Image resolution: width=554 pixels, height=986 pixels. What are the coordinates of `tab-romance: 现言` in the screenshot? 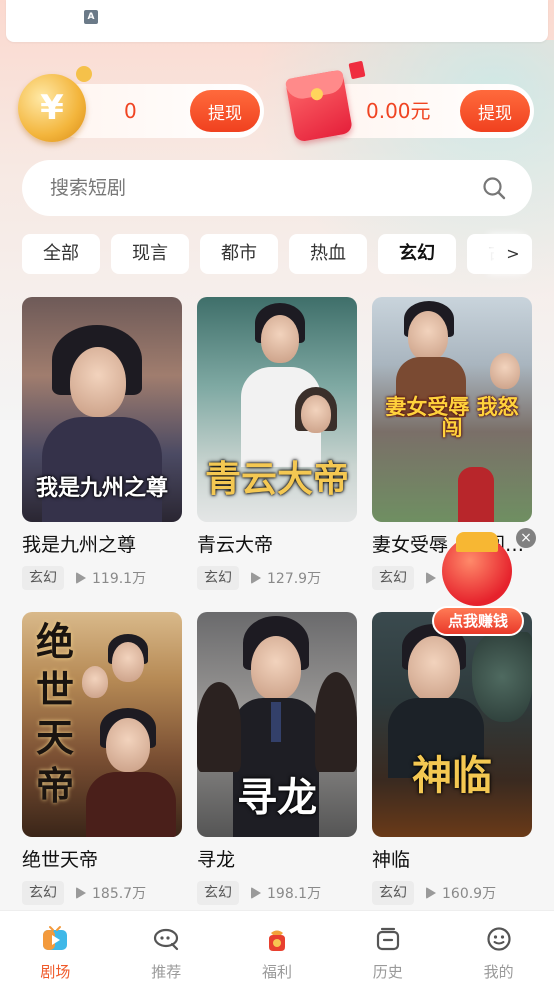 It's located at (150, 254).